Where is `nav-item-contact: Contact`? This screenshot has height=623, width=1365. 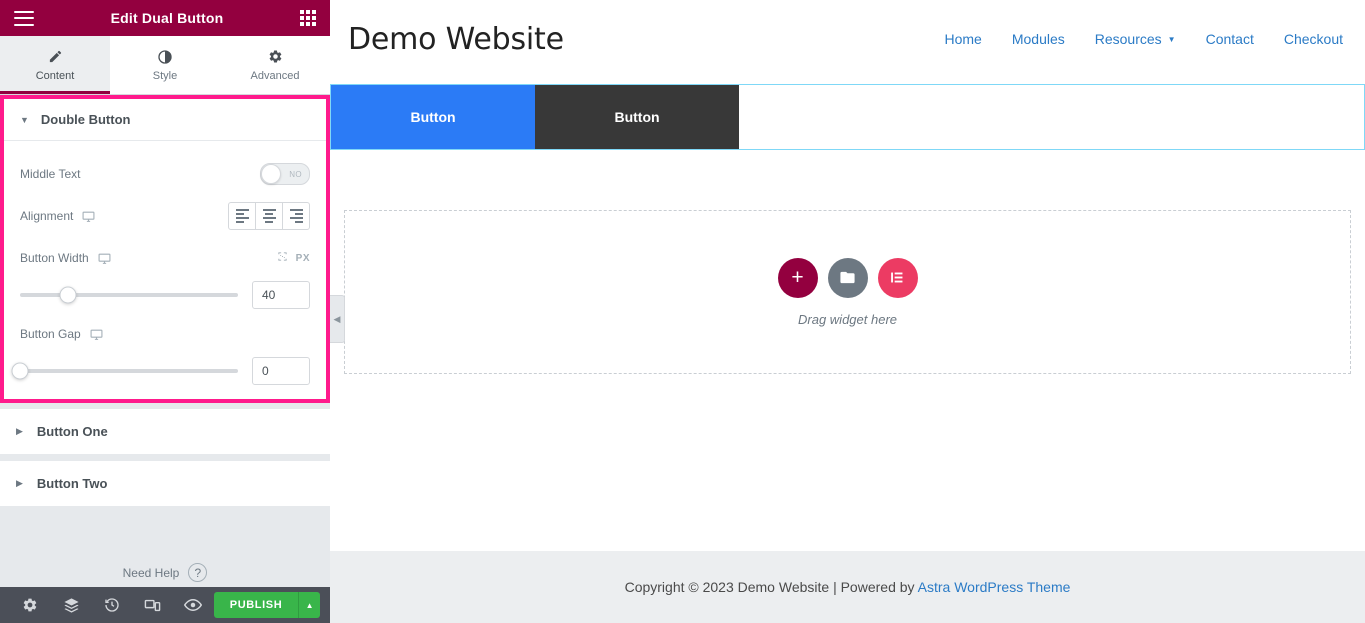
nav-item-contact: Contact is located at coordinates (1230, 39).